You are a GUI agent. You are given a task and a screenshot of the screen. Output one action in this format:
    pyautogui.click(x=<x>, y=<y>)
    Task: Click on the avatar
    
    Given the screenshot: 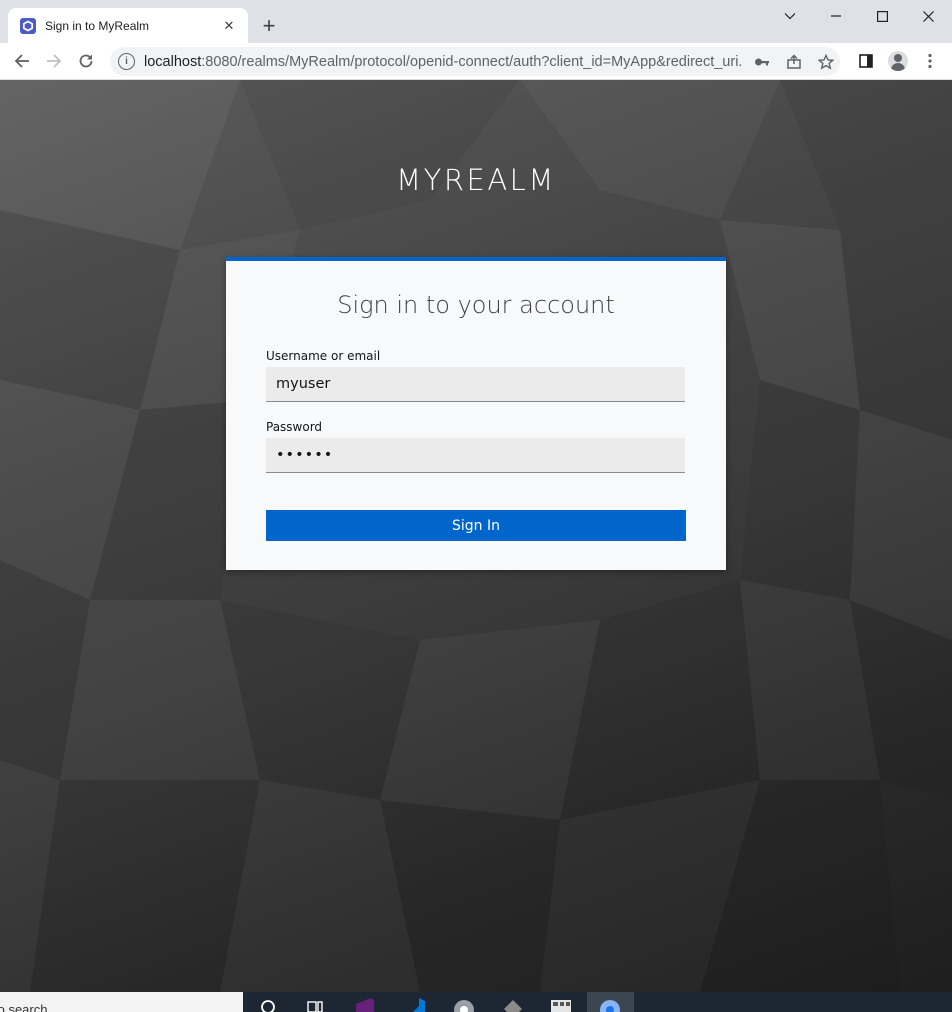 What is the action you would take?
    pyautogui.click(x=898, y=61)
    